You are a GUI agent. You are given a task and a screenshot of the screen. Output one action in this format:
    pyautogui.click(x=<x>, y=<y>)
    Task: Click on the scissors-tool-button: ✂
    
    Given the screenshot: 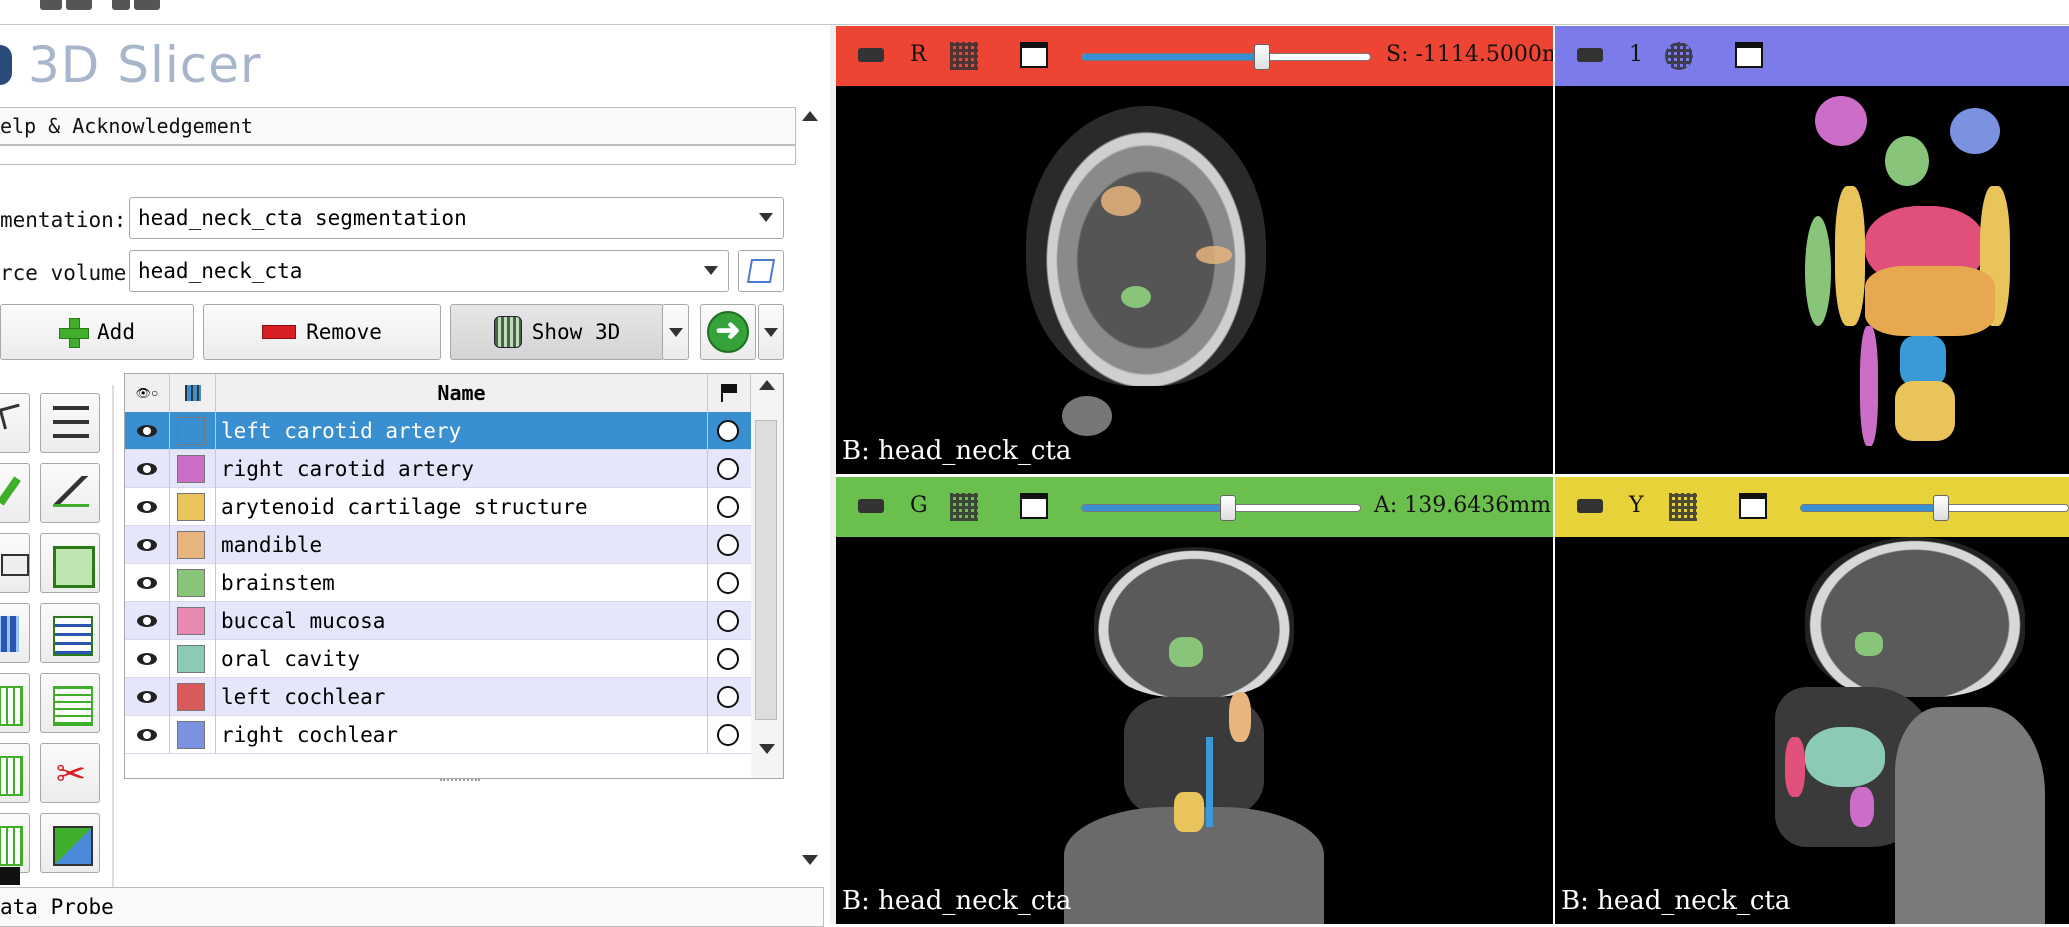 What is the action you would take?
    pyautogui.click(x=70, y=773)
    